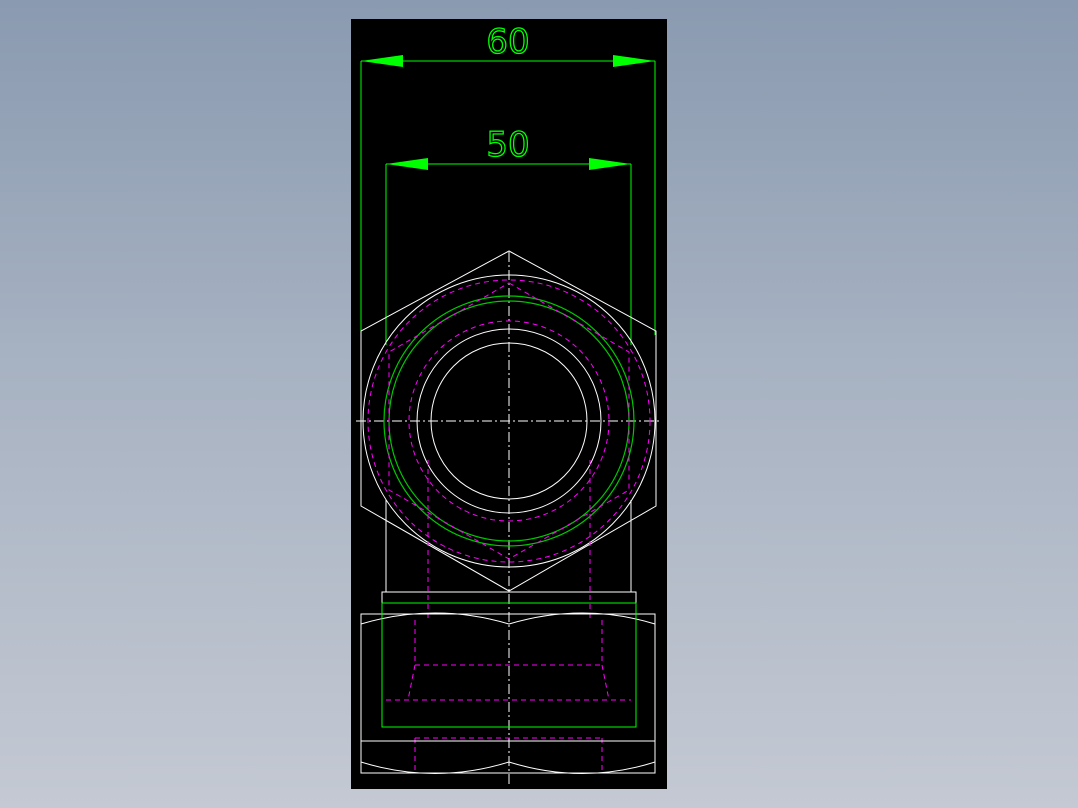 This screenshot has height=808, width=1078. Describe the element at coordinates (411, 682) in the screenshot. I see `hidden-taper-left` at that location.